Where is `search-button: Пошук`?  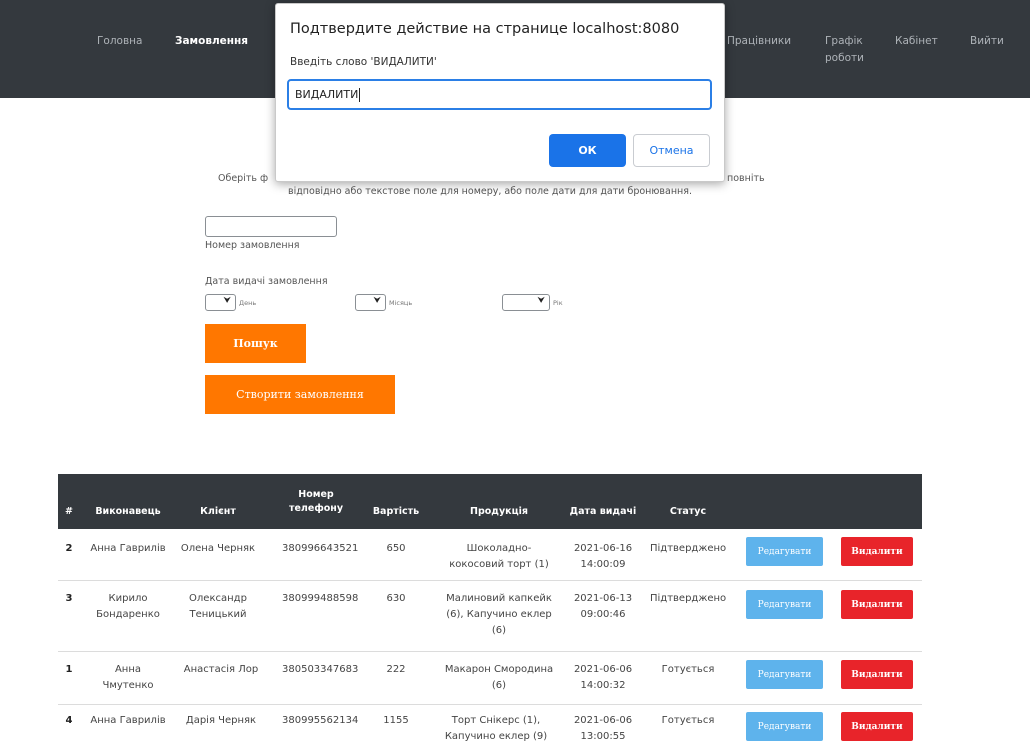
search-button: Пошук is located at coordinates (255, 343).